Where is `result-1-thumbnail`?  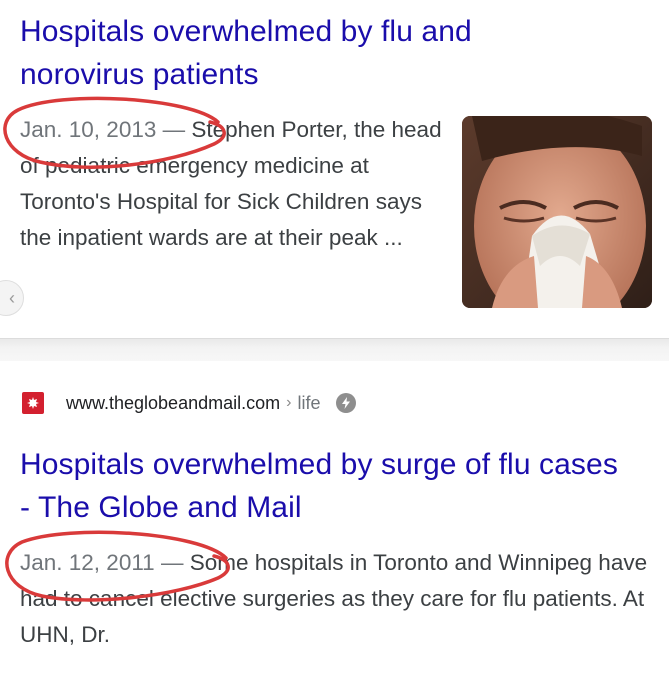 result-1-thumbnail is located at coordinates (557, 212).